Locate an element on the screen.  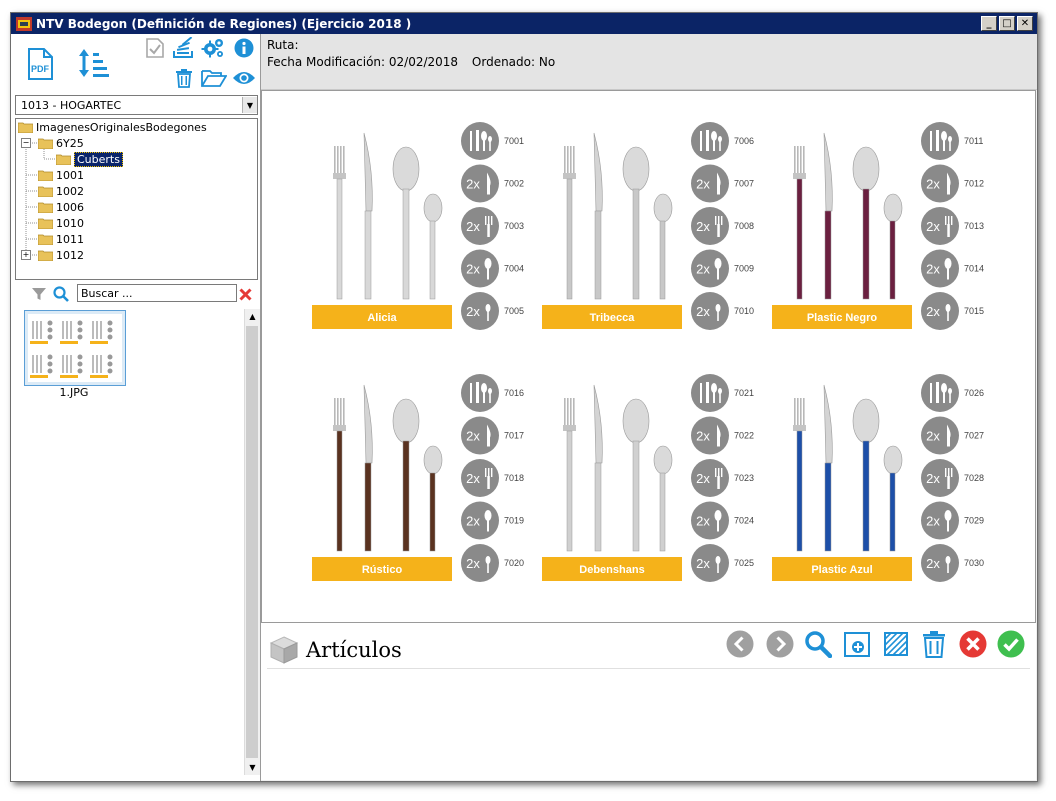
cutlery-set: Alicia 7001 2x 7002 2x 7003 2x 7004 2x 7005 is located at coordinates (418, 226).